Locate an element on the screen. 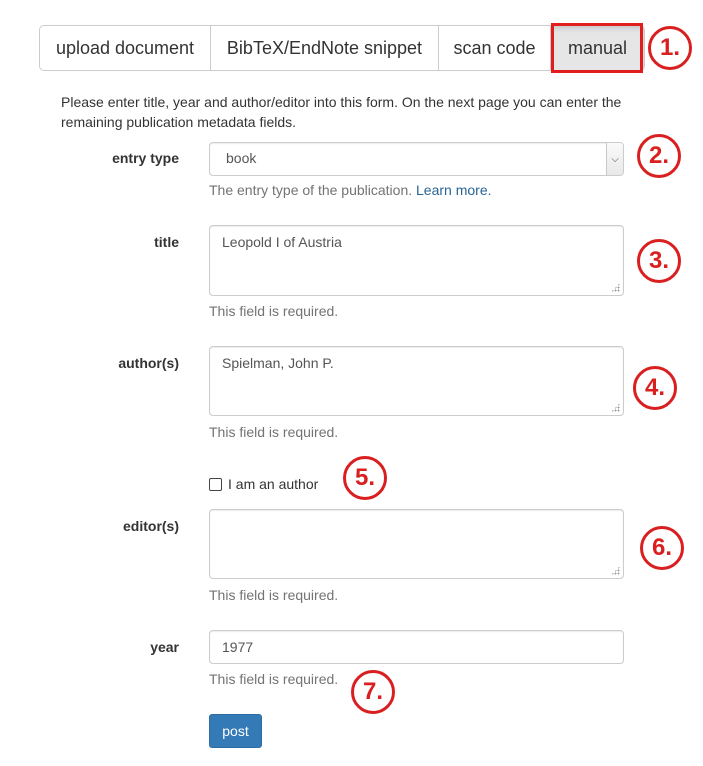 The width and height of the screenshot is (703, 766). tab-manual: manual is located at coordinates (597, 48).